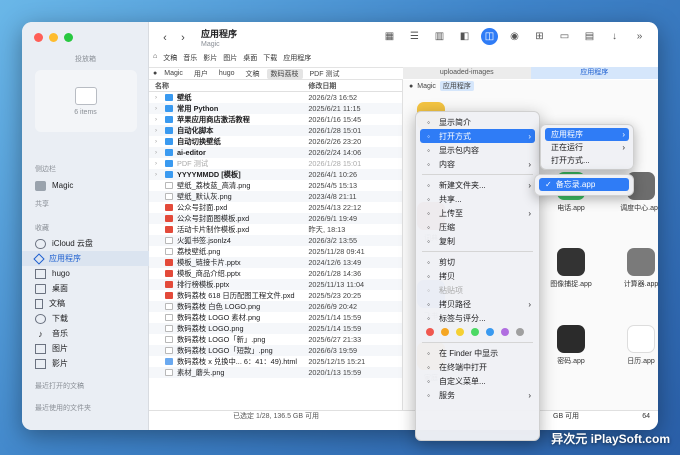 Image resolution: width=680 pixels, height=455 pixels. What do you see at coordinates (230, 58) in the screenshot?
I see `favorite-item: 图片` at bounding box center [230, 58].